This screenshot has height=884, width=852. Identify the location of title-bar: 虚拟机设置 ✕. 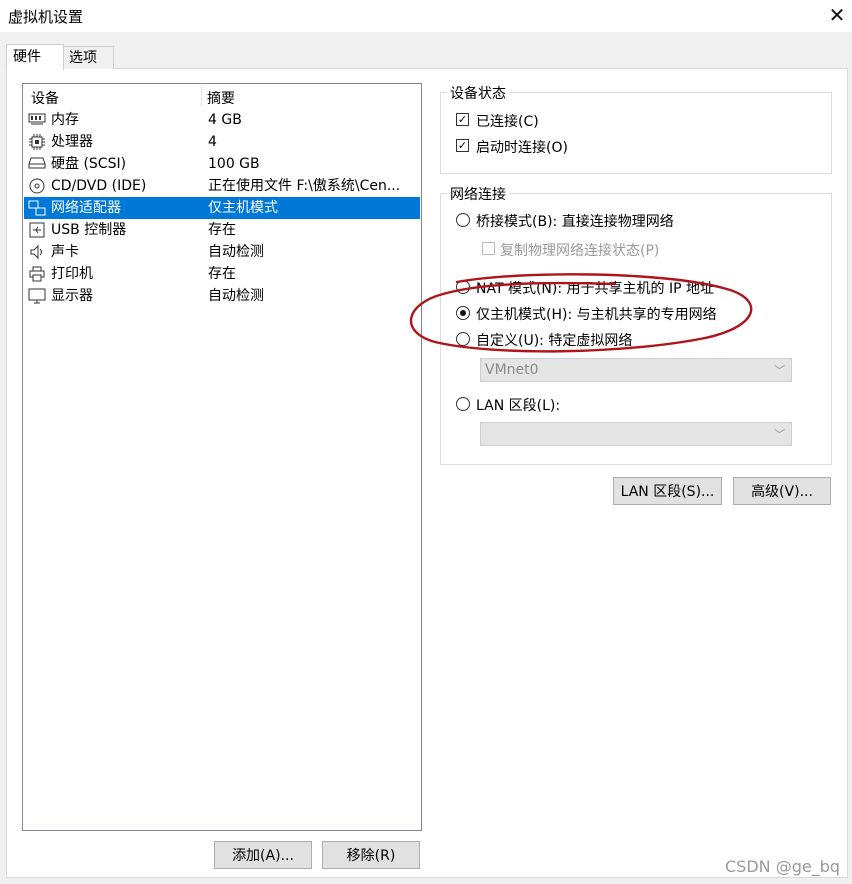
(426, 16).